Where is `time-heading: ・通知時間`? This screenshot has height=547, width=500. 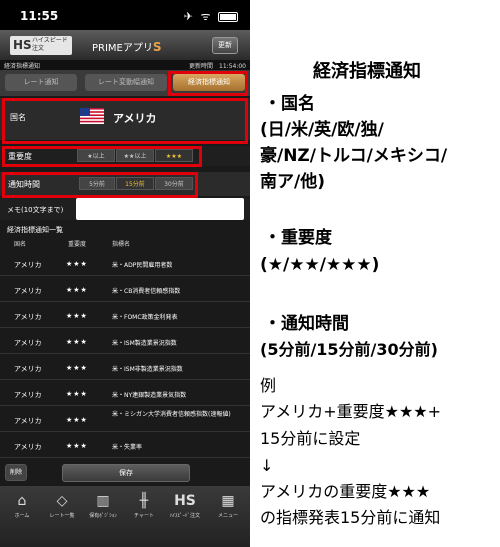
time-heading: ・通知時間 is located at coordinates (306, 324).